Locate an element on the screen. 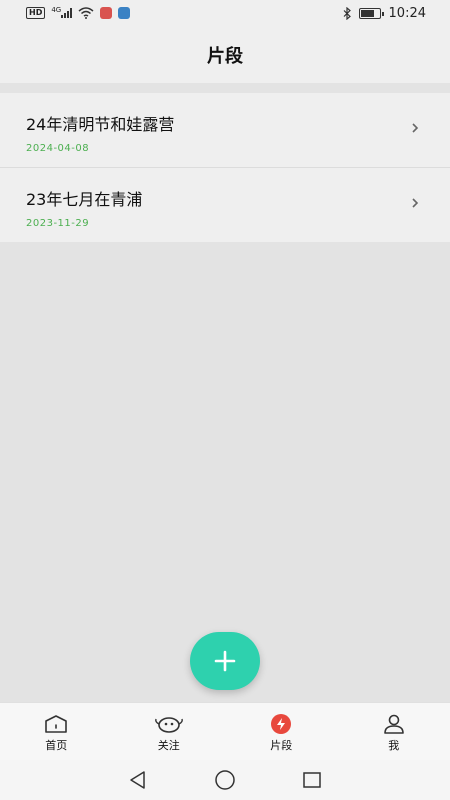  tab-follow: 关注 is located at coordinates (169, 731).